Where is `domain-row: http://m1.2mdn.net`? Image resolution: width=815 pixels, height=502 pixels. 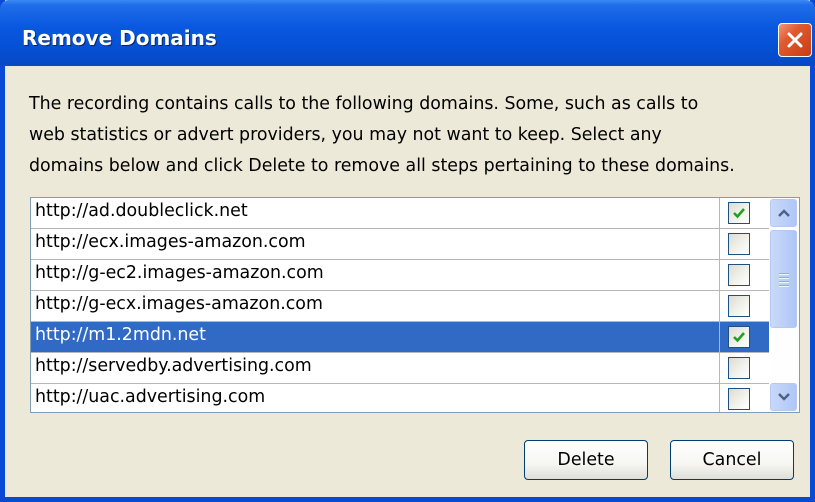 domain-row: http://m1.2mdn.net is located at coordinates (400, 337).